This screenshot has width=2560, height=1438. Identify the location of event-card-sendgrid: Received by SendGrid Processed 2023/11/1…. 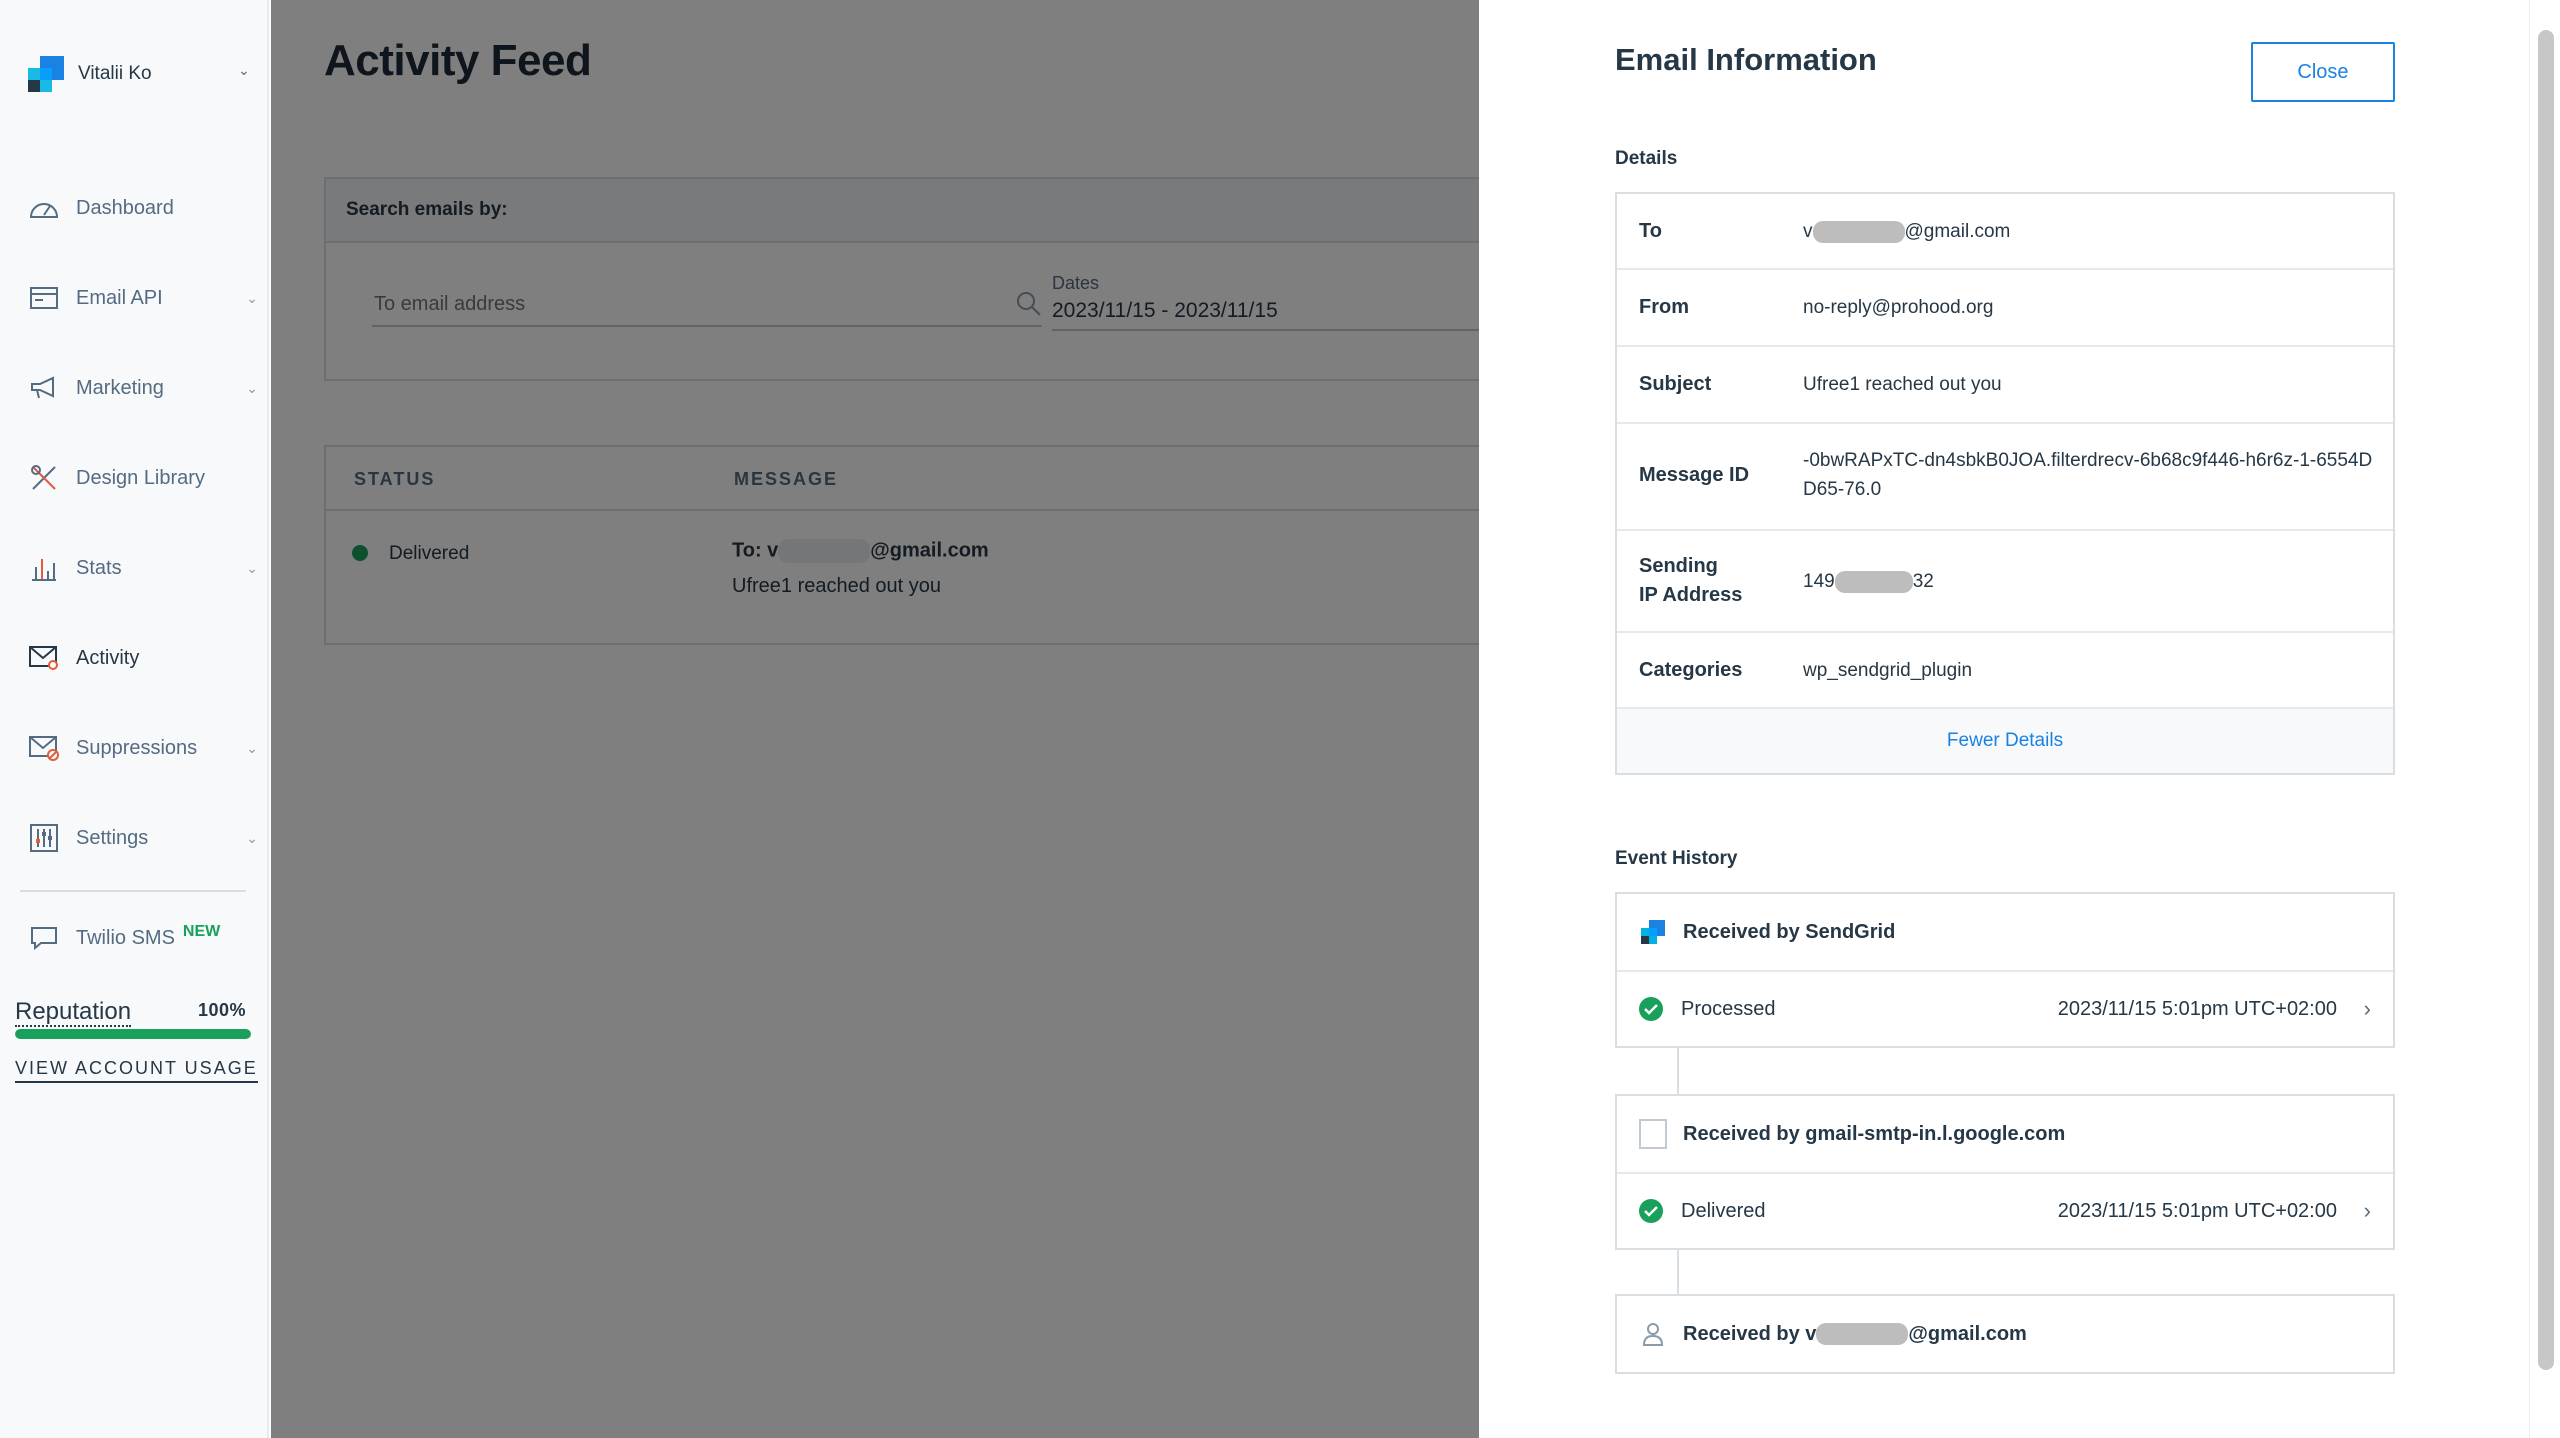
(2005, 970).